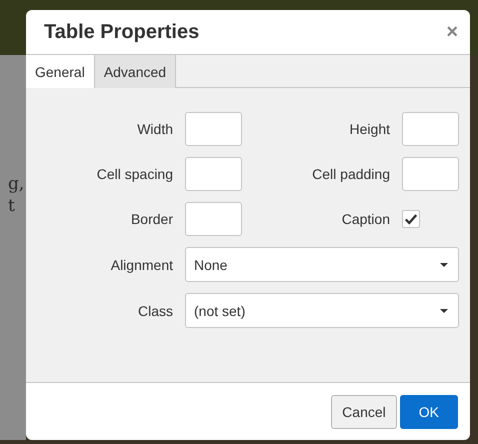 Image resolution: width=478 pixels, height=444 pixels. Describe the element at coordinates (16, 184) in the screenshot. I see `background-text: g,` at that location.